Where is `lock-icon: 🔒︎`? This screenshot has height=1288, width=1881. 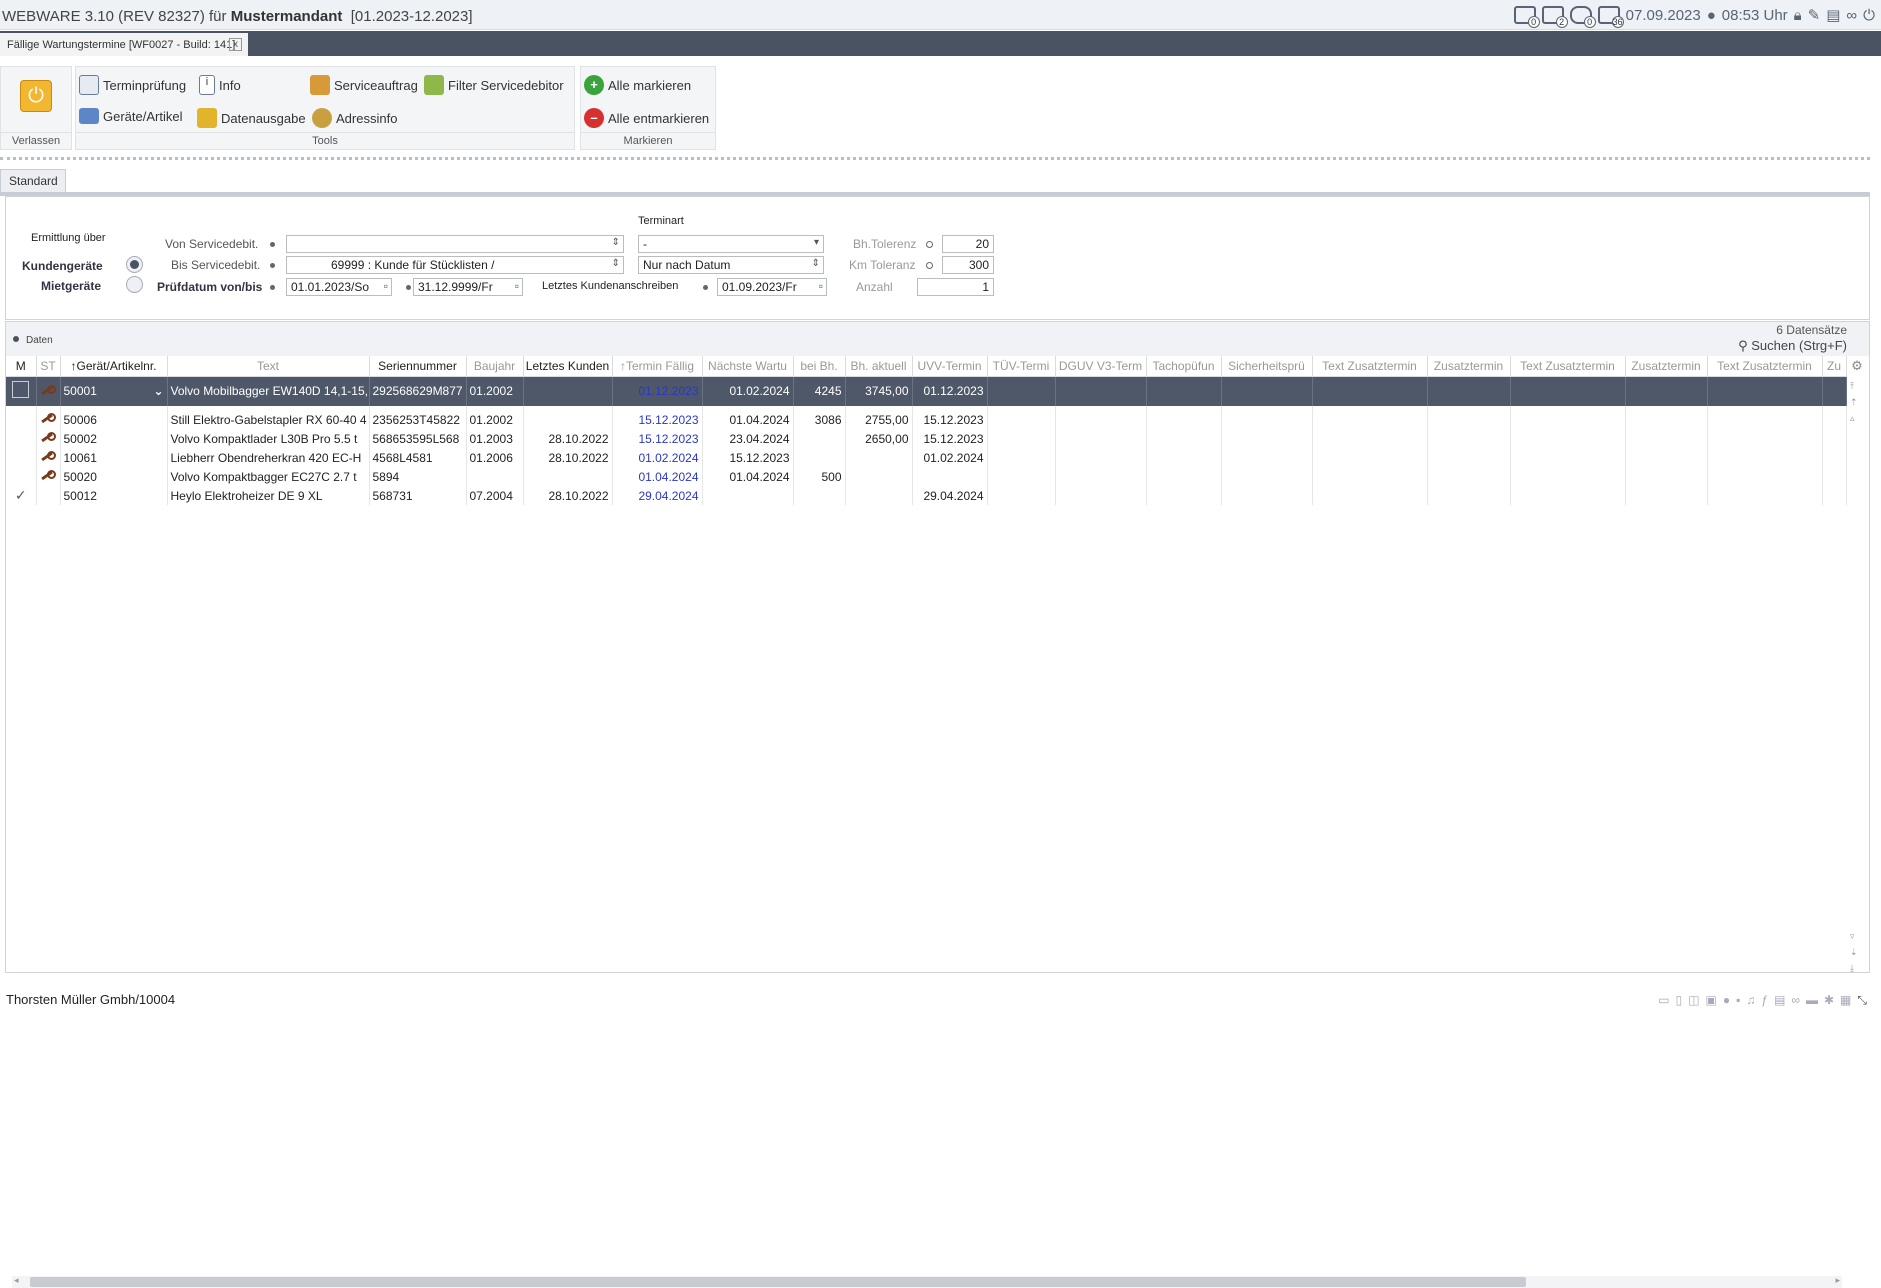 lock-icon: 🔒︎ is located at coordinates (1798, 15).